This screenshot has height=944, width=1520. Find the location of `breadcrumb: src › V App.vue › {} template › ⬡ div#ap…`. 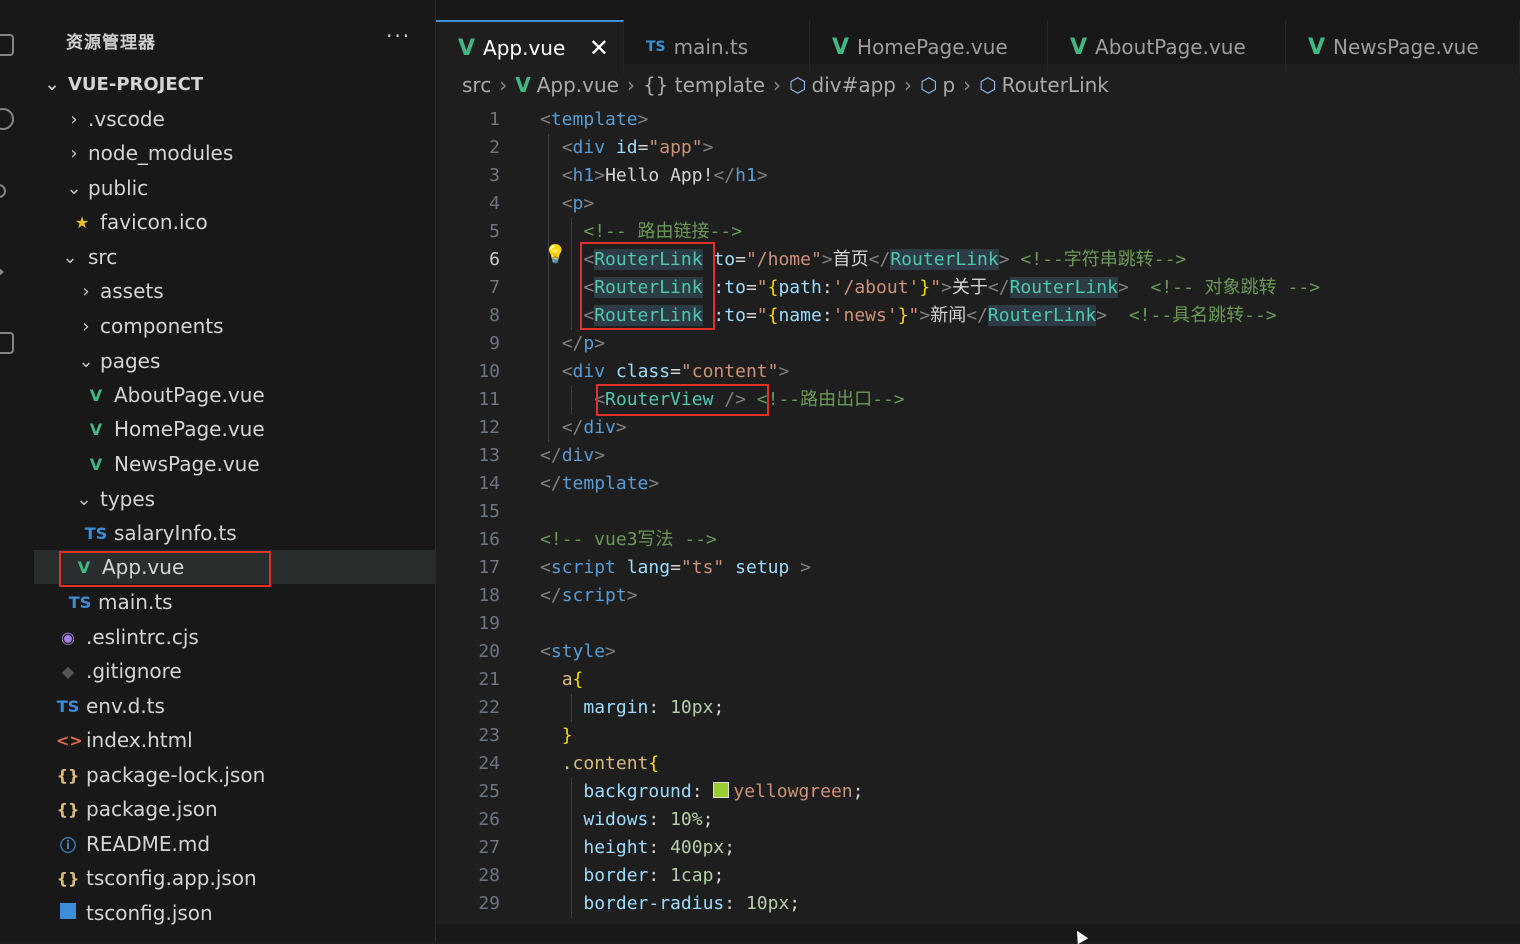

breadcrumb: src › V App.vue › {} template › ⬡ div#ap… is located at coordinates (978, 85).